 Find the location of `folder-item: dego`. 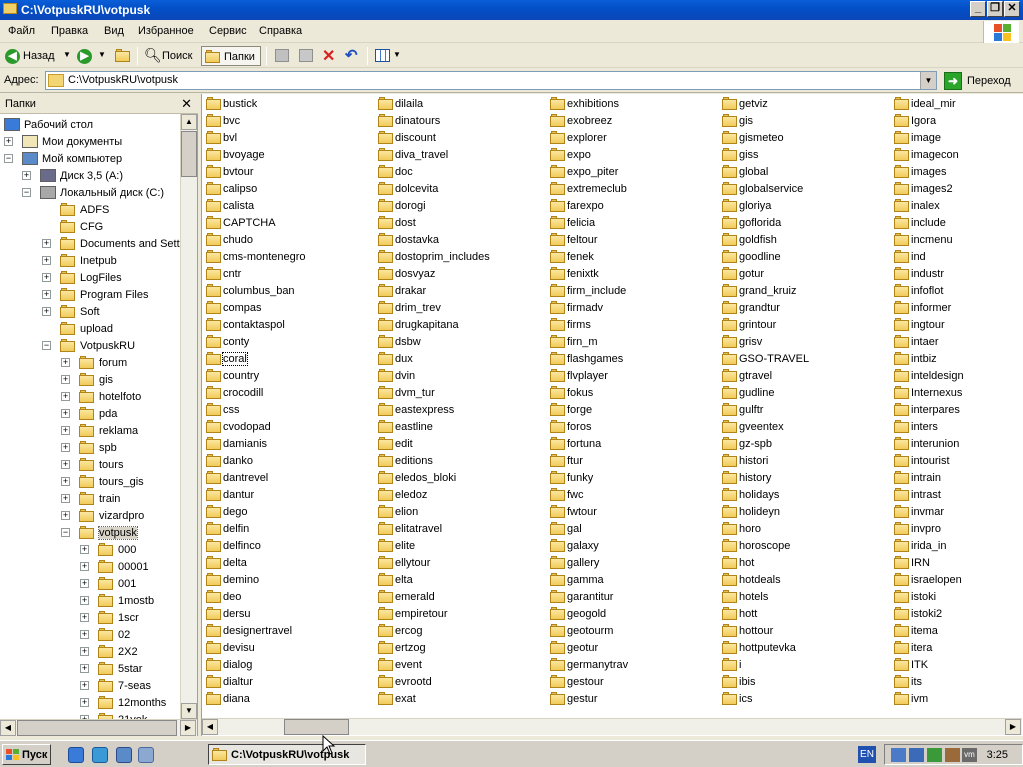

folder-item: dego is located at coordinates (287, 511).